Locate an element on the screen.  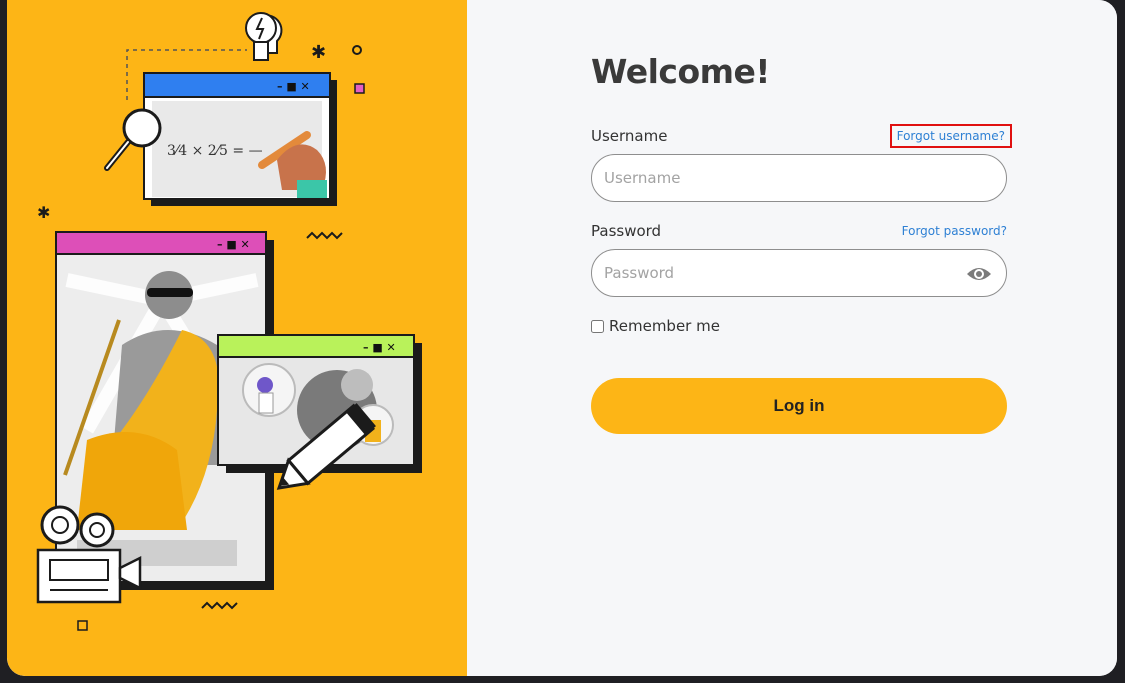
username-input is located at coordinates (799, 178).